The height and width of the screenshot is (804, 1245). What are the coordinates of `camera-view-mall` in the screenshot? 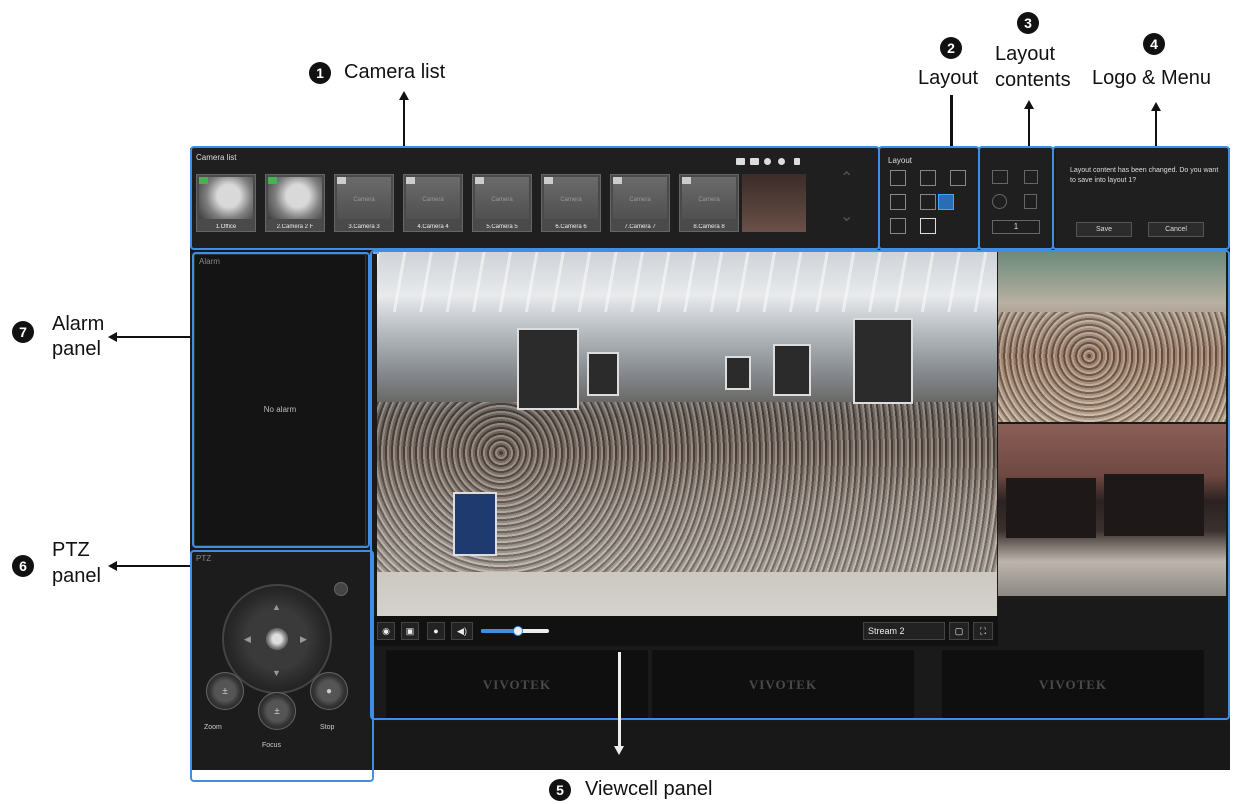 It's located at (1112, 337).